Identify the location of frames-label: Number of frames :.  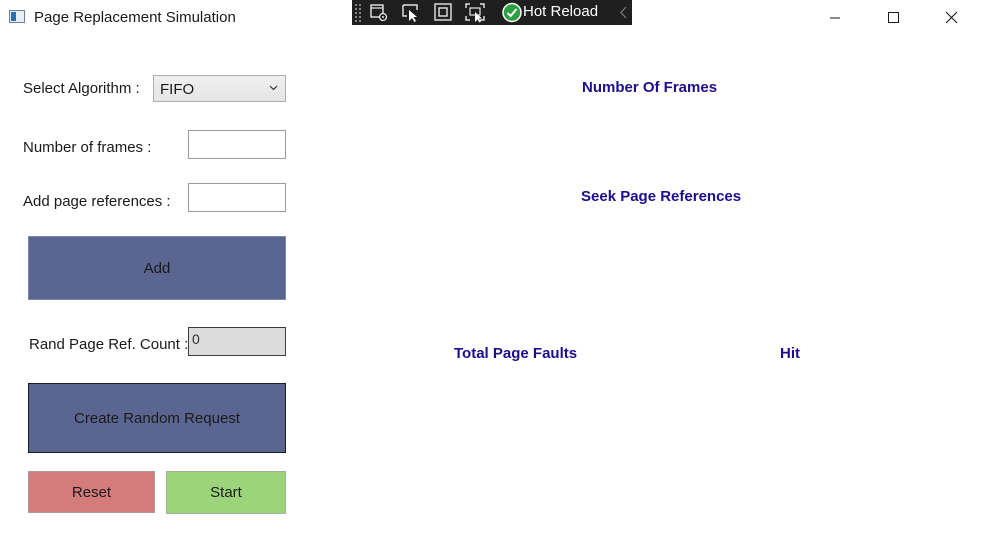
(87, 147).